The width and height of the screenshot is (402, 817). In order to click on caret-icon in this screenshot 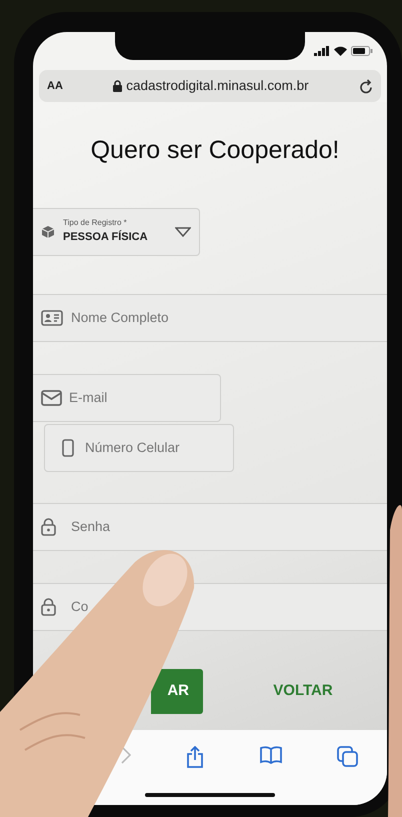, I will do `click(183, 231)`.